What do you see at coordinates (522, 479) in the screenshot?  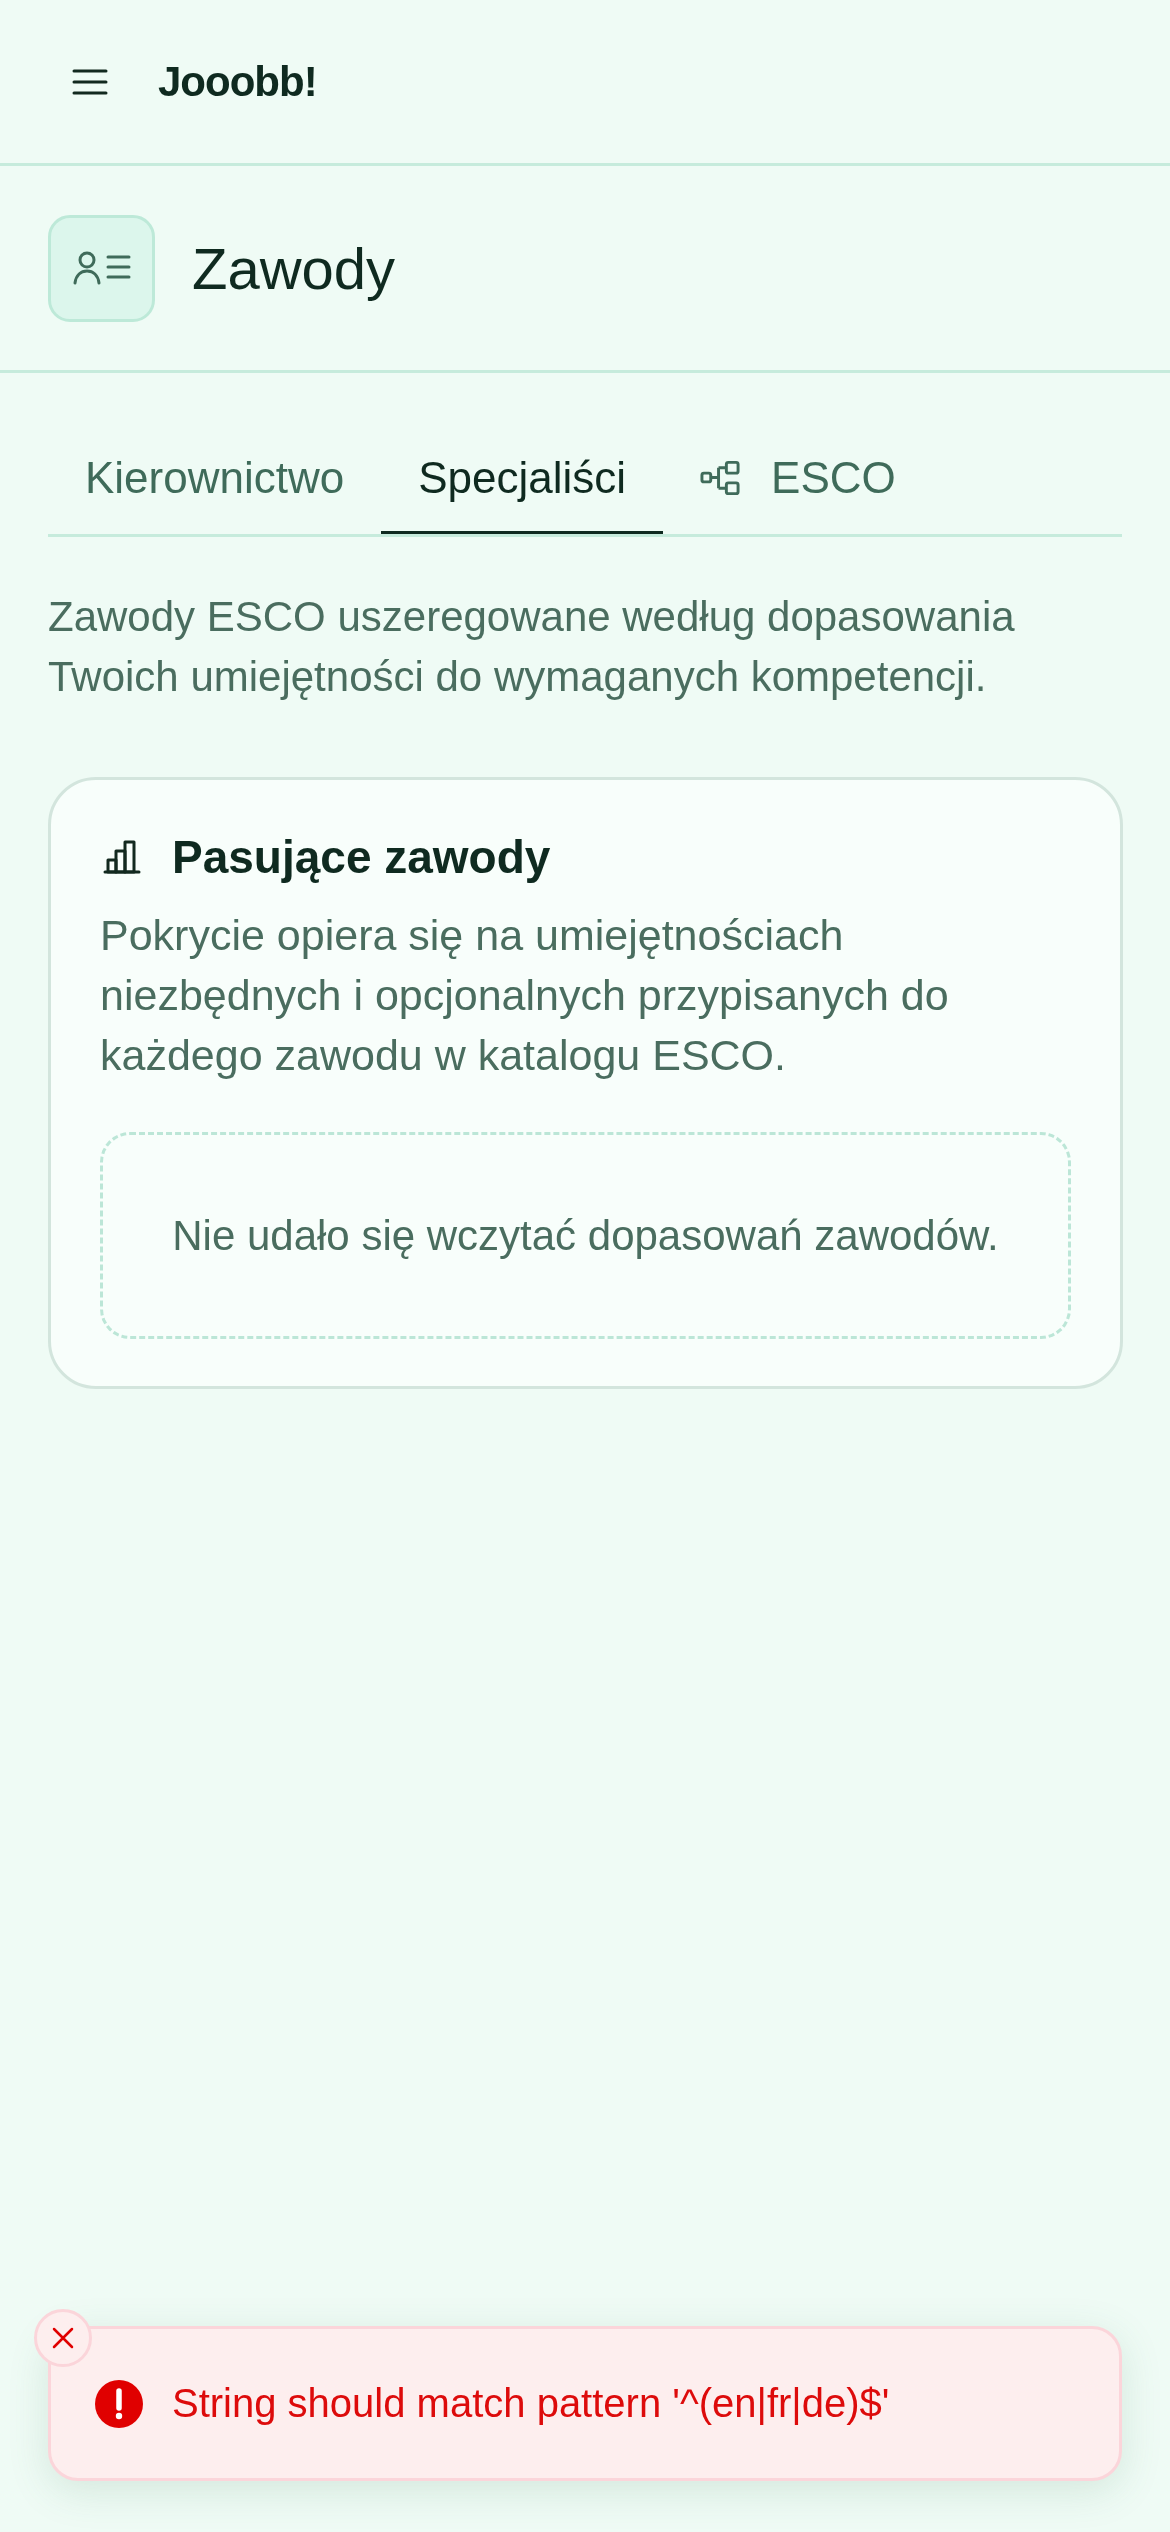 I see `tab: Specjaliści` at bounding box center [522, 479].